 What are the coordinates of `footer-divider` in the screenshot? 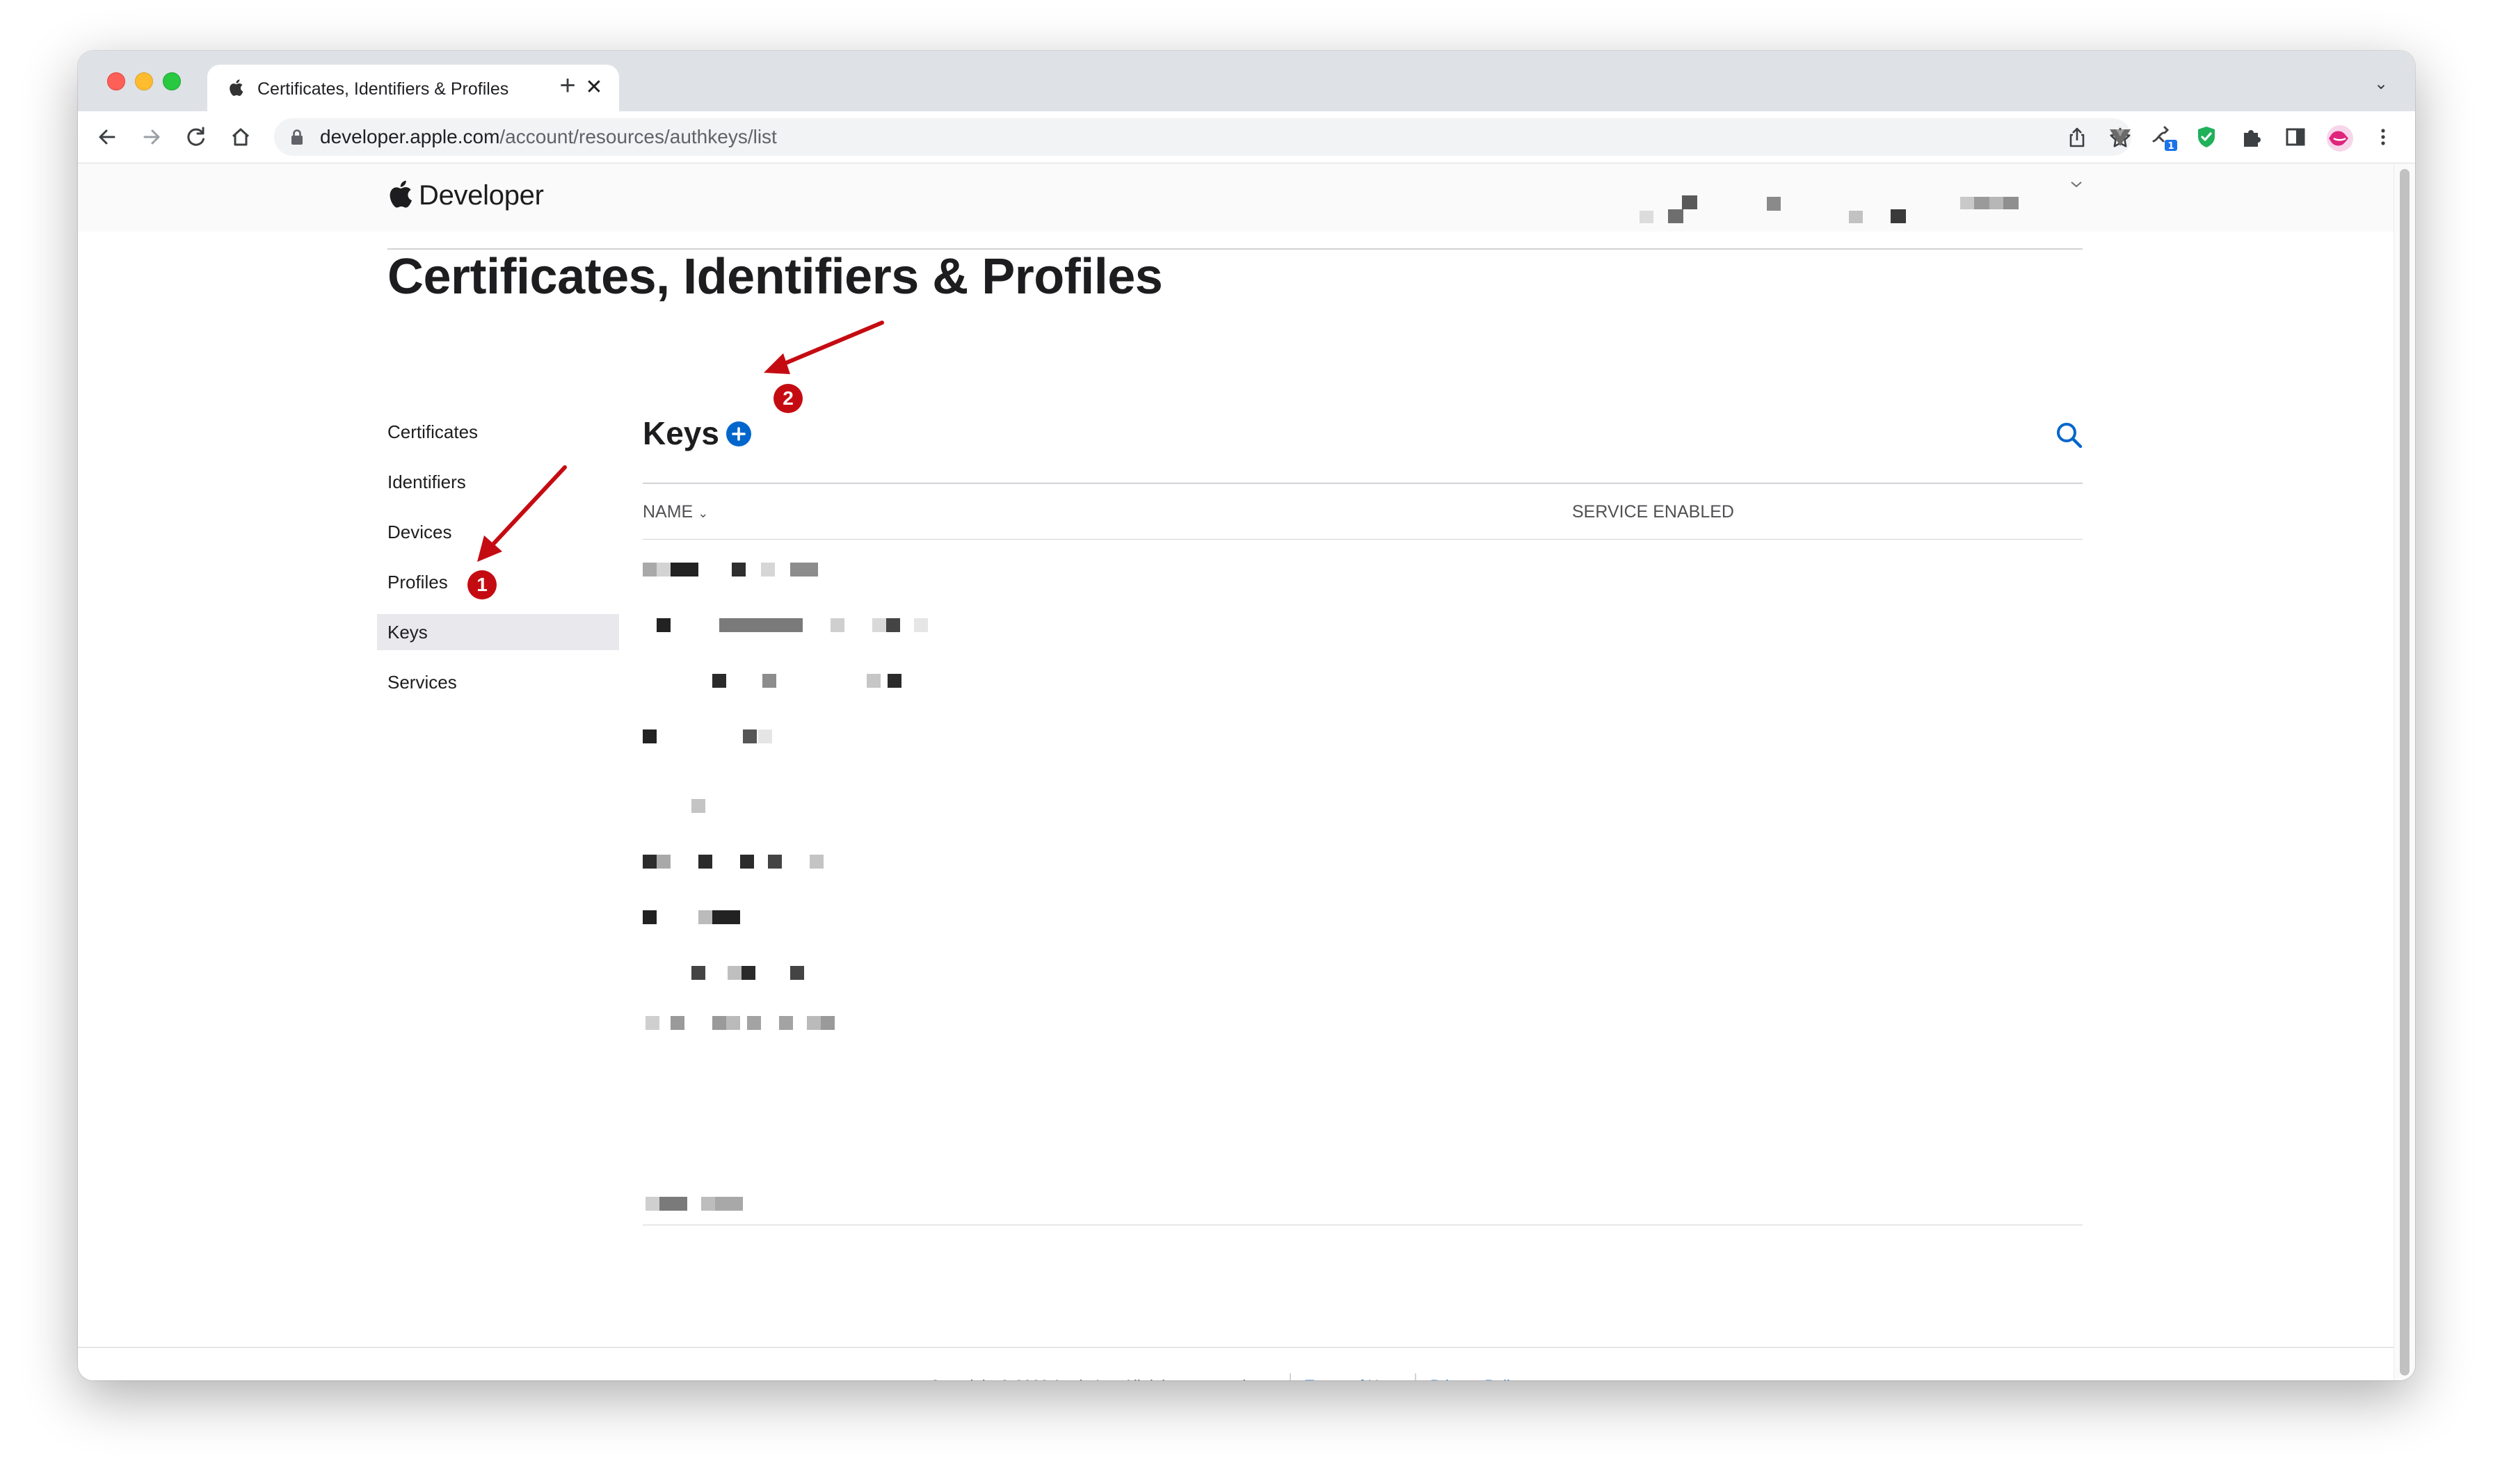 It's located at (1236, 1347).